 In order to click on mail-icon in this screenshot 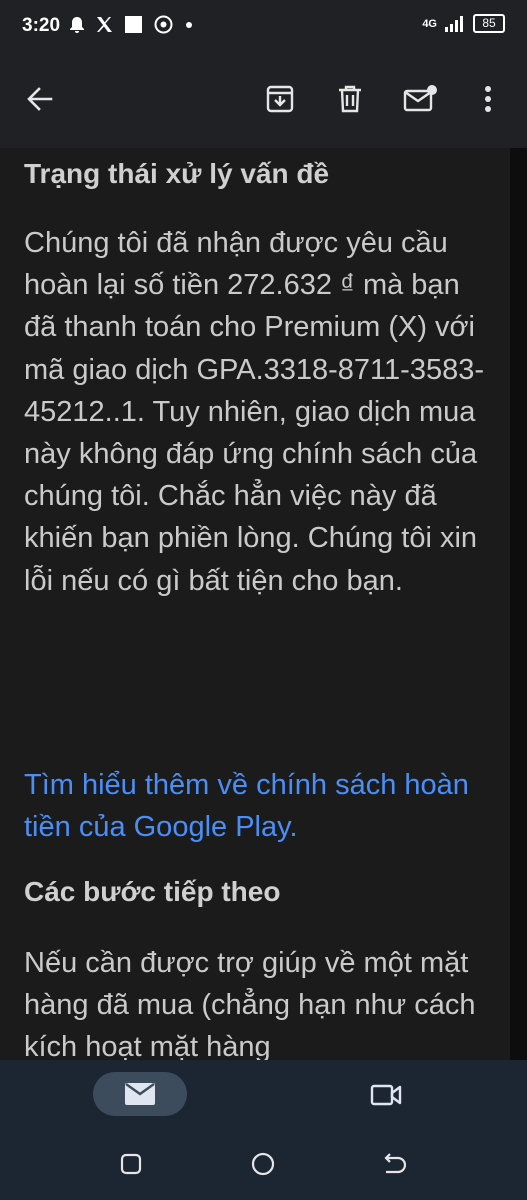, I will do `click(140, 1094)`.